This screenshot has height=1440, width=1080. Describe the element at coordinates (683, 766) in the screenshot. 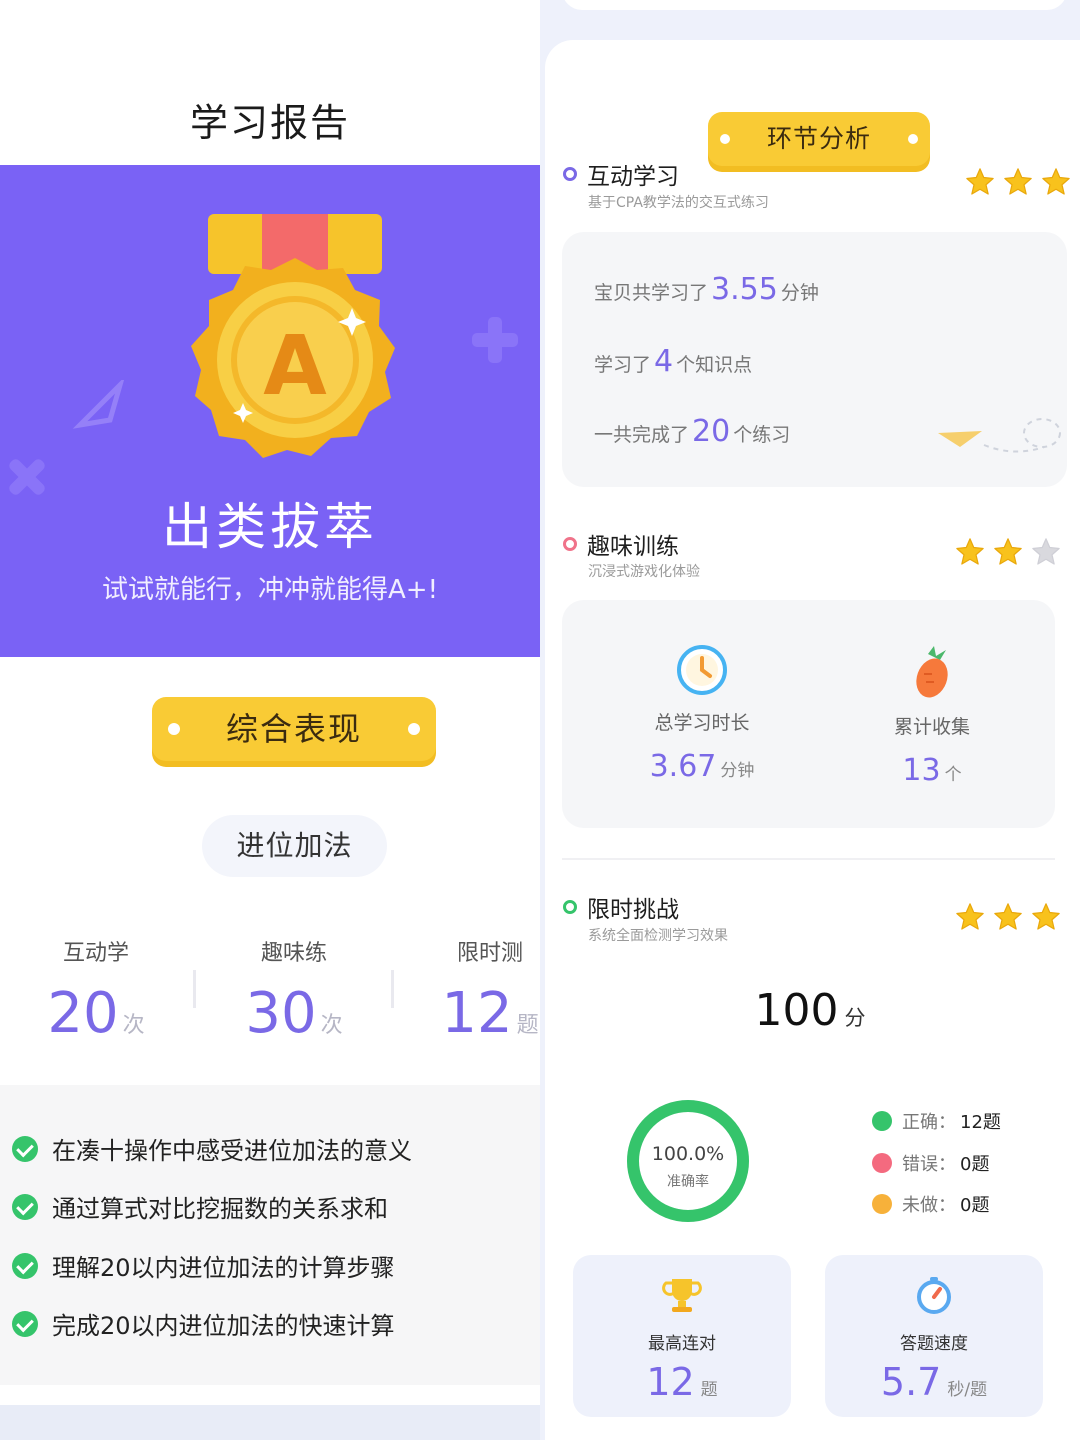

I see `tile-value: 3.67` at that location.